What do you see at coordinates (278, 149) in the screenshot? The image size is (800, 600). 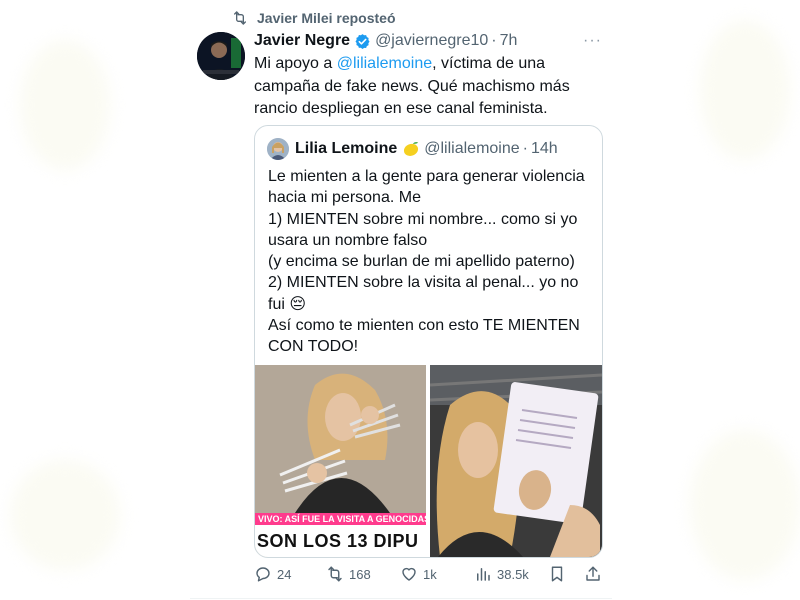 I see `quoted-avatar` at bounding box center [278, 149].